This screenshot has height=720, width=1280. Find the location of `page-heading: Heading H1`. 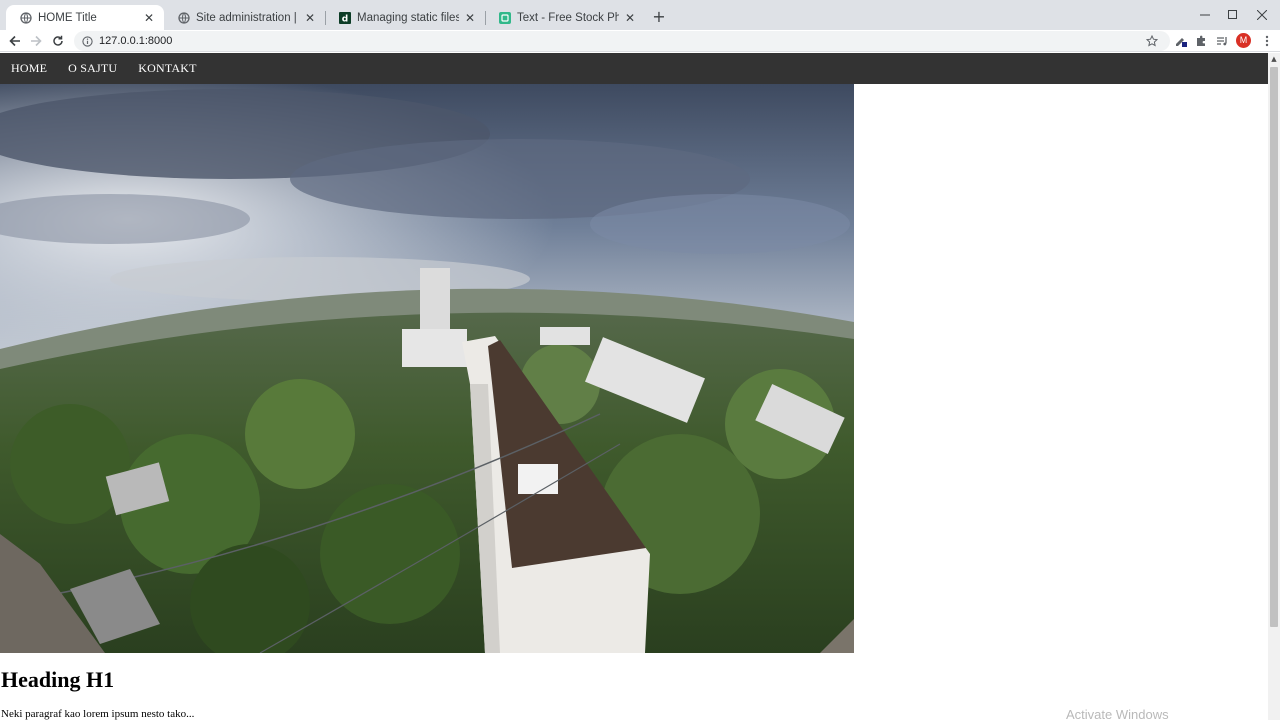

page-heading: Heading H1 is located at coordinates (58, 679).